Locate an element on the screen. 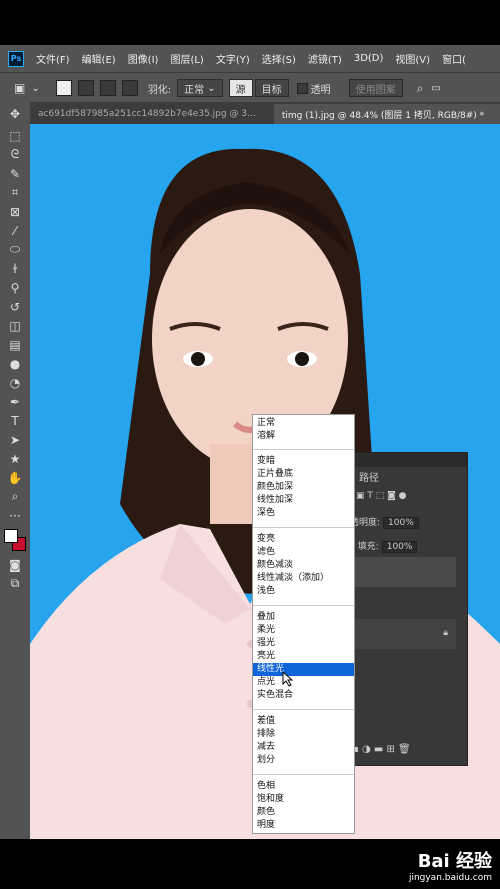  workspace-icon: ▭ is located at coordinates (435, 88).